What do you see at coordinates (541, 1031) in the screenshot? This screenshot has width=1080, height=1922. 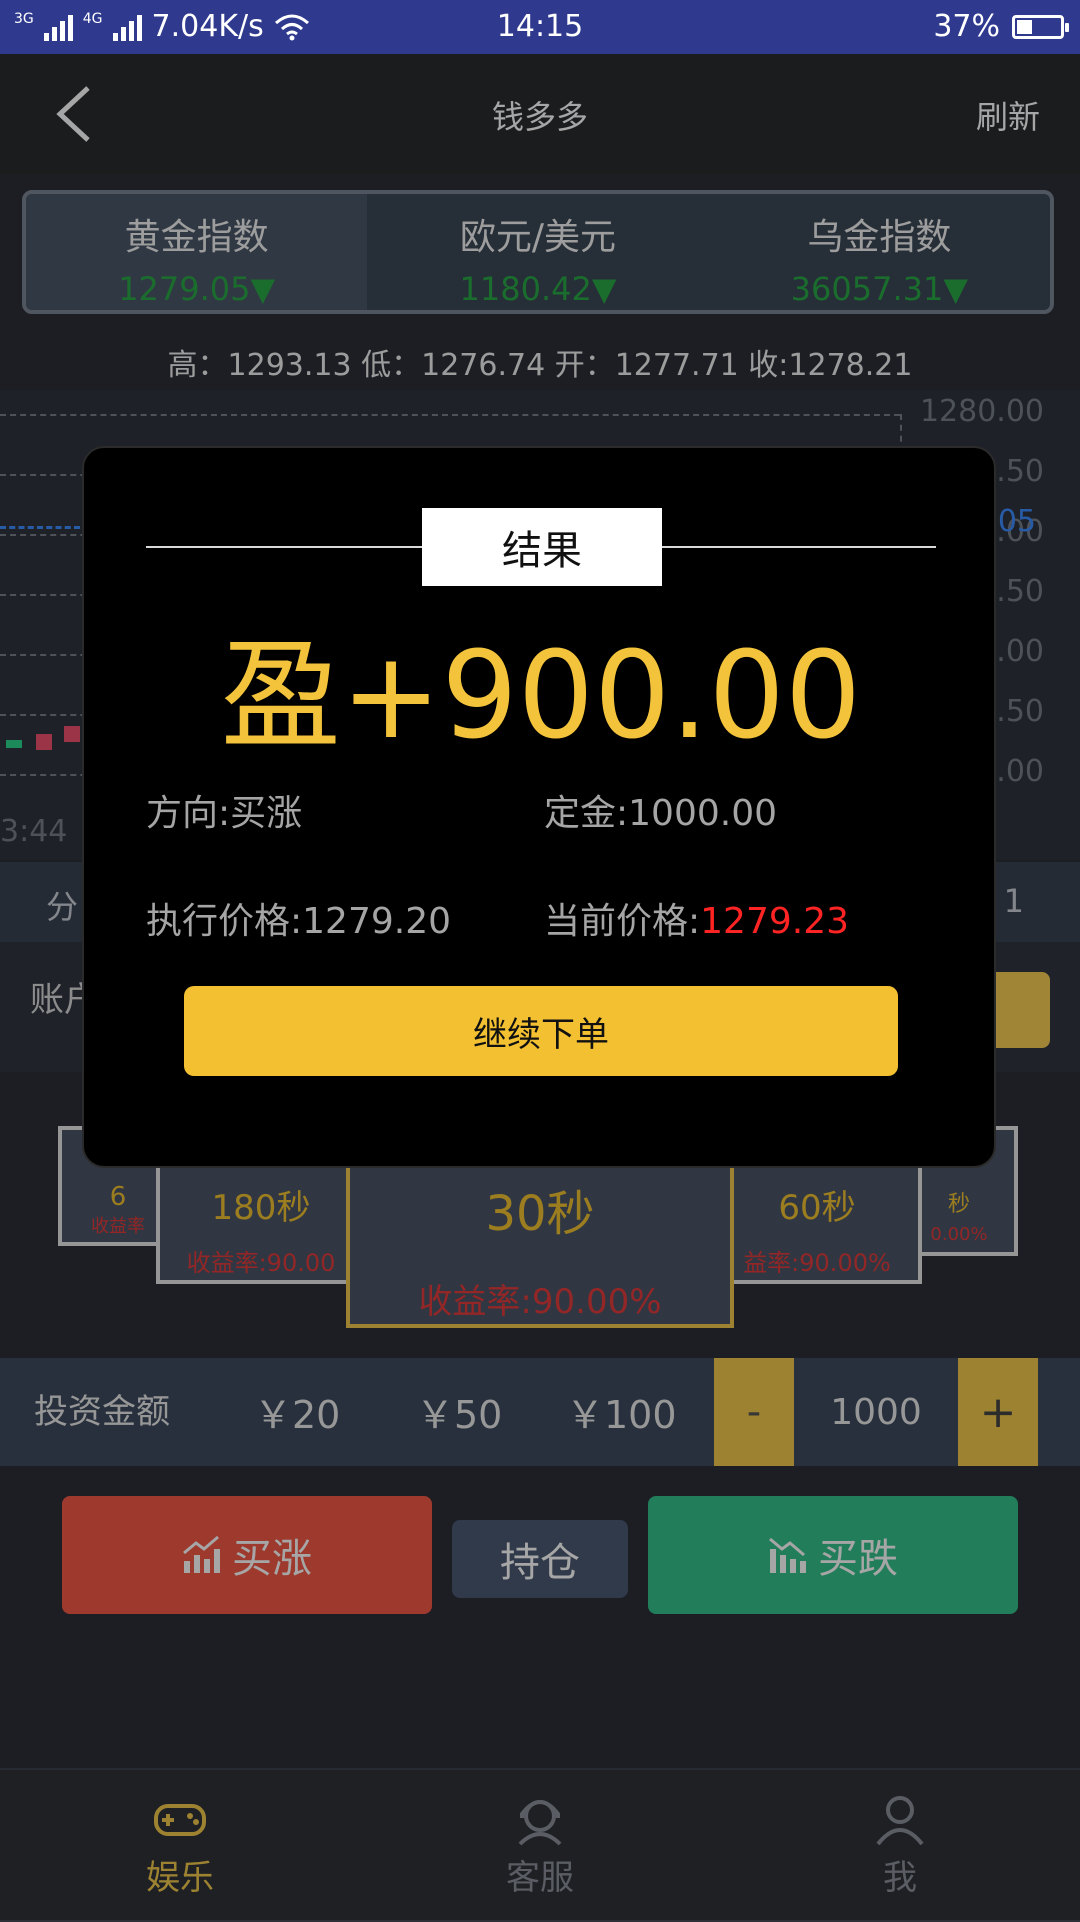 I see `continue-order-button: 继续下单` at bounding box center [541, 1031].